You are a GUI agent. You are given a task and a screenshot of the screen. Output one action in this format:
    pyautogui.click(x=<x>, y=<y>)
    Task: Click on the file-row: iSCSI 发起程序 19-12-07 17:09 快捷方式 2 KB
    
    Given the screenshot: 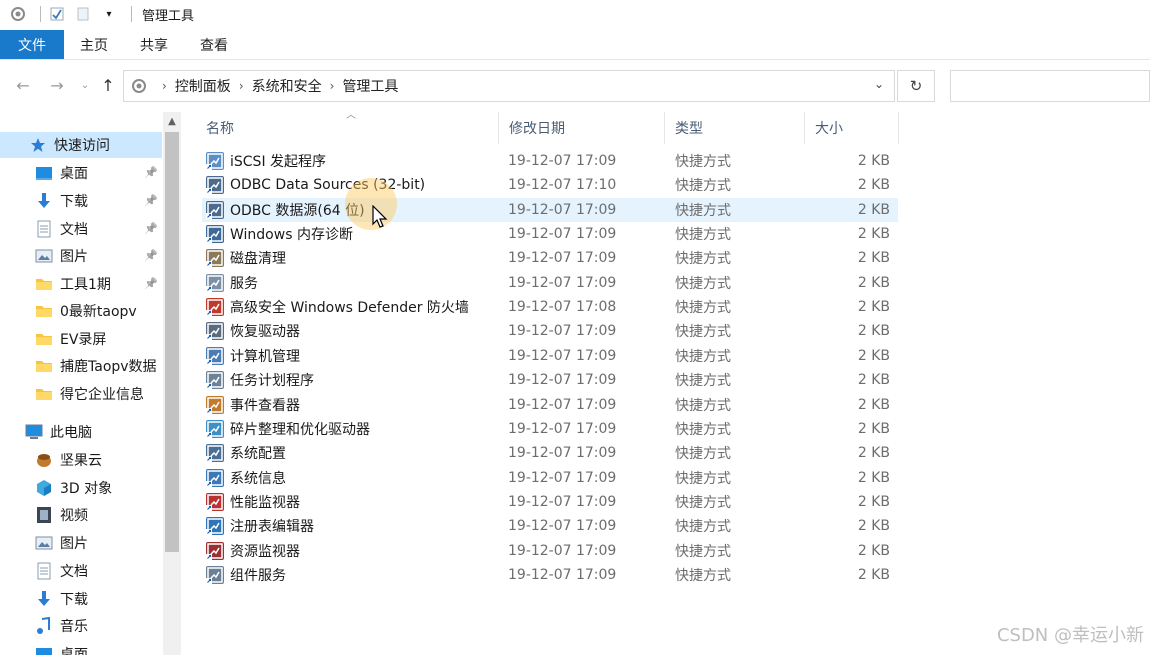 What is the action you would take?
    pyautogui.click(x=550, y=161)
    